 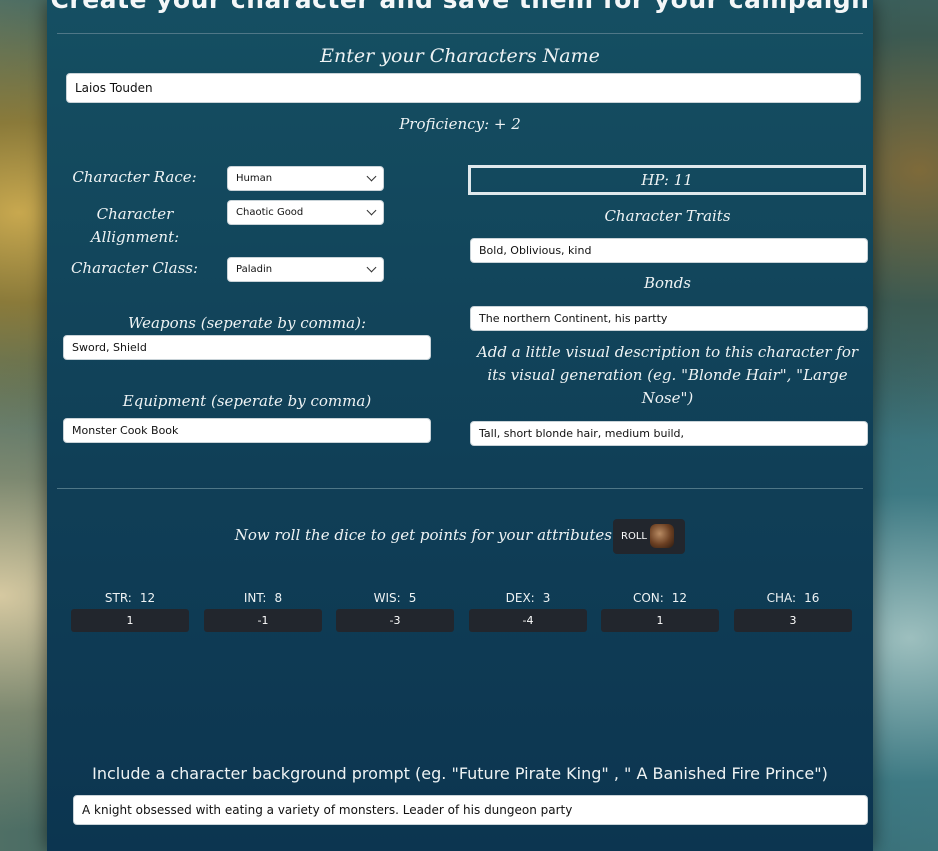 What do you see at coordinates (247, 430) in the screenshot?
I see `equipment-input: Monster Cook Book` at bounding box center [247, 430].